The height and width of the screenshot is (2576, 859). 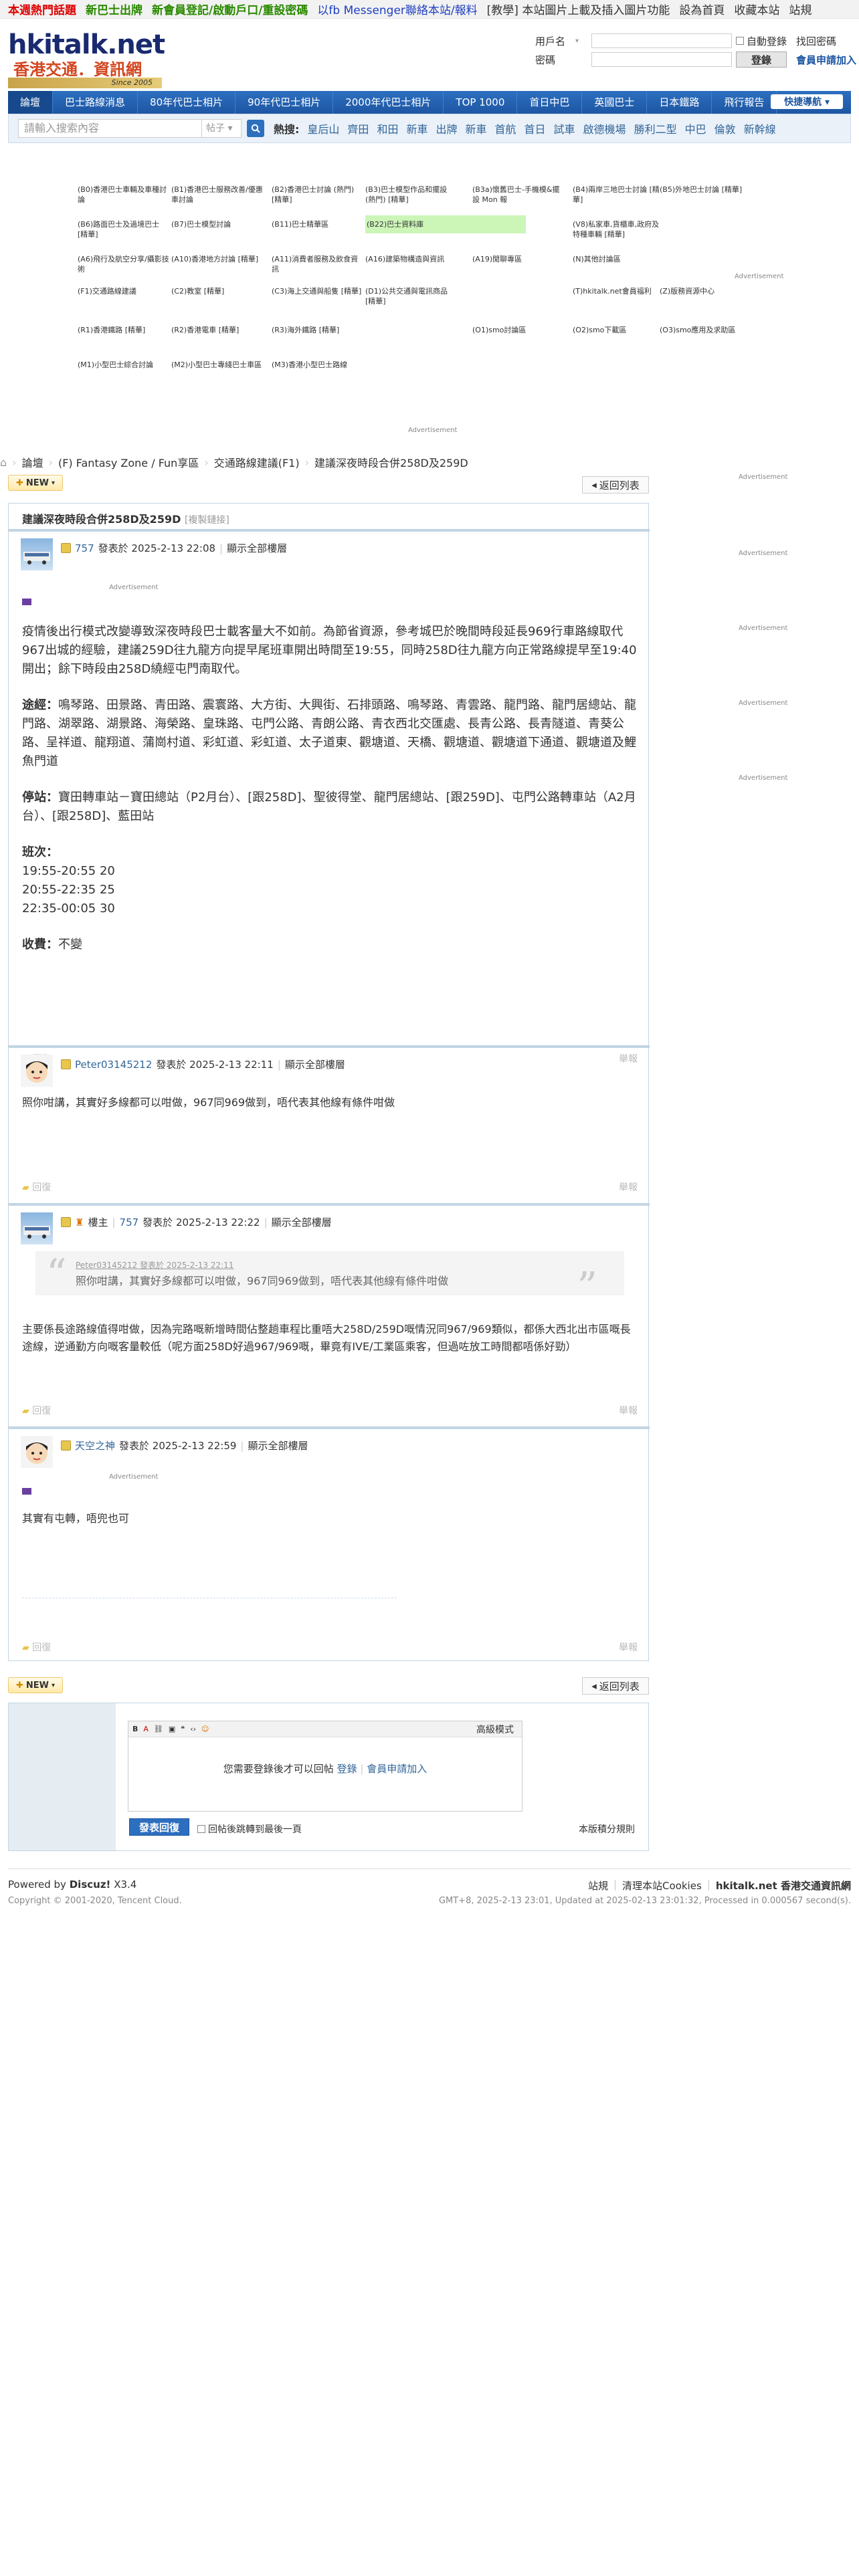 I want to click on breadcrumb-route-suggestion: 交通路線建議(F1), so click(x=257, y=462).